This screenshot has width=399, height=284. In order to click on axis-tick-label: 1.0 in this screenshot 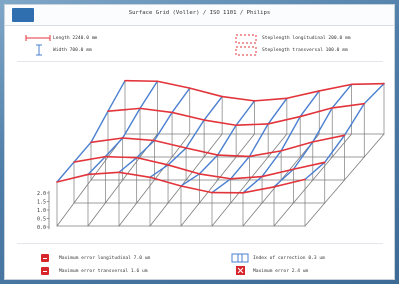, I will do `click(41, 211)`.